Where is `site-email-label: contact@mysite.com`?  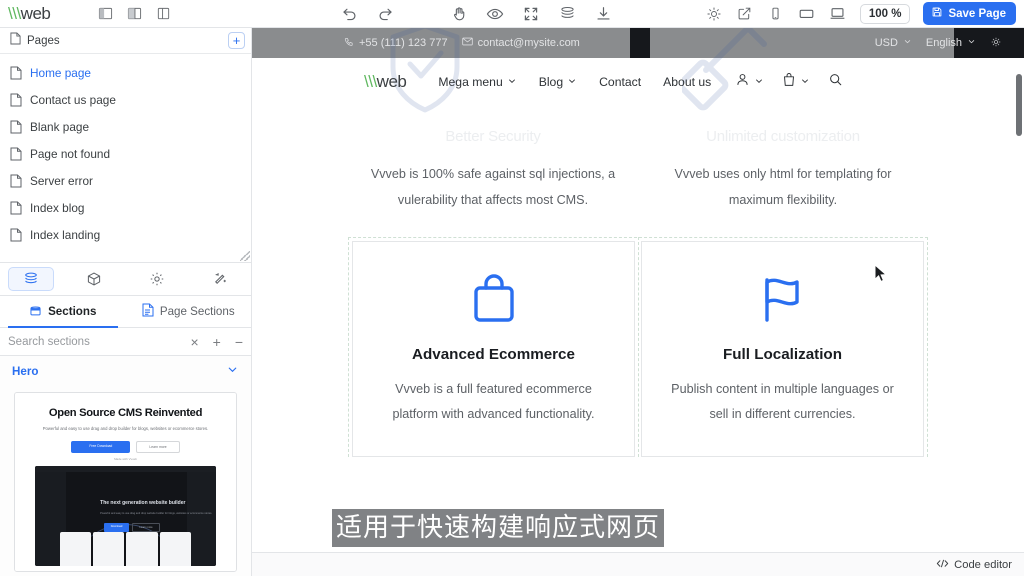
site-email-label: contact@mysite.com is located at coordinates (528, 43).